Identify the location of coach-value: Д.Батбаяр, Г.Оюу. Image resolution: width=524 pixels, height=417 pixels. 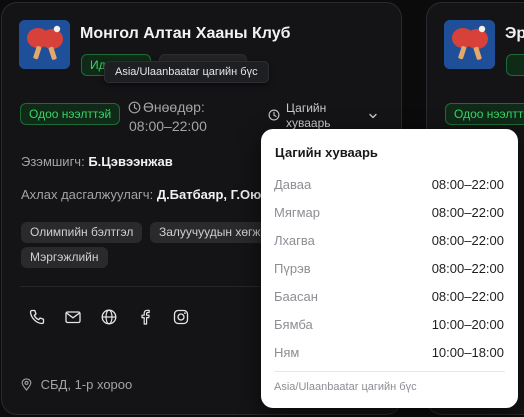
(212, 194).